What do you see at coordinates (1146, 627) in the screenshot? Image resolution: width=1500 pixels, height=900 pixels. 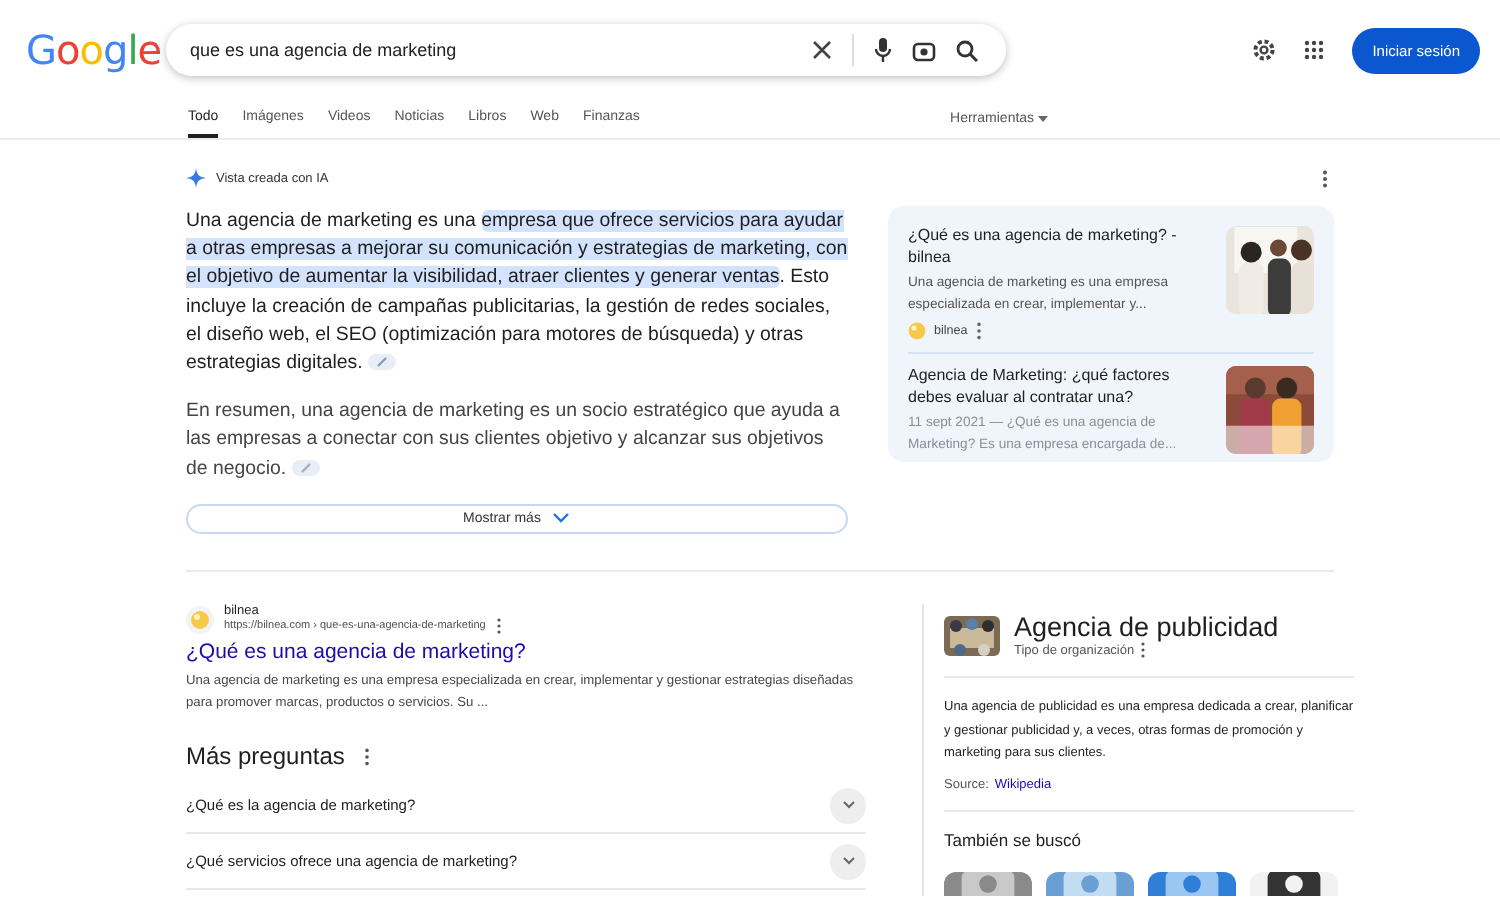 I see `entity-title: Agencia de publicidad` at bounding box center [1146, 627].